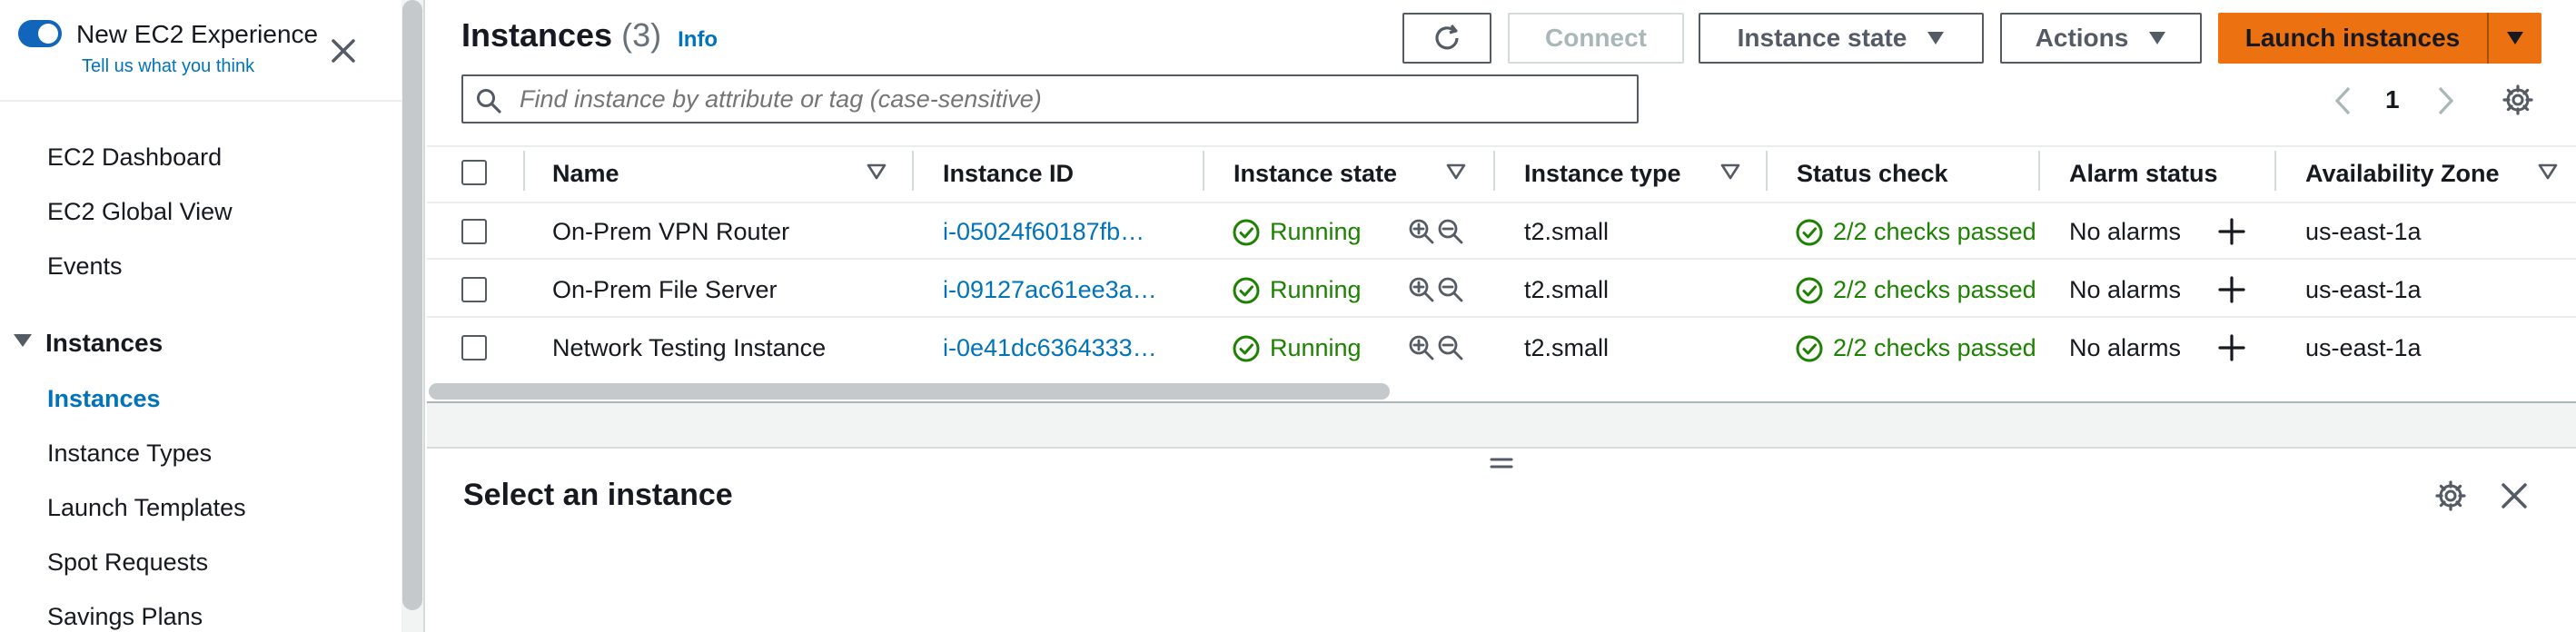 This screenshot has height=632, width=2576. What do you see at coordinates (200, 101) in the screenshot?
I see `sidebar-divider` at bounding box center [200, 101].